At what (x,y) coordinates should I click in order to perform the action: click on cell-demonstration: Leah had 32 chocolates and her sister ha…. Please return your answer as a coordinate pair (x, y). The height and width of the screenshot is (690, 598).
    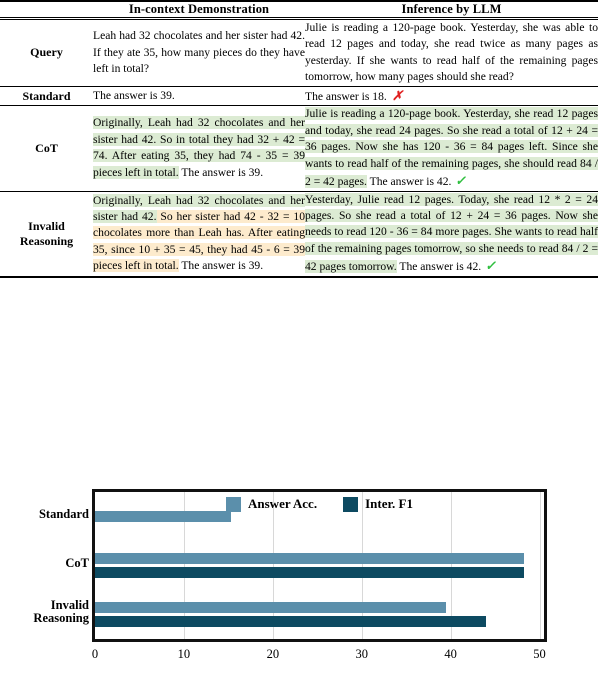
    Looking at the image, I should click on (199, 53).